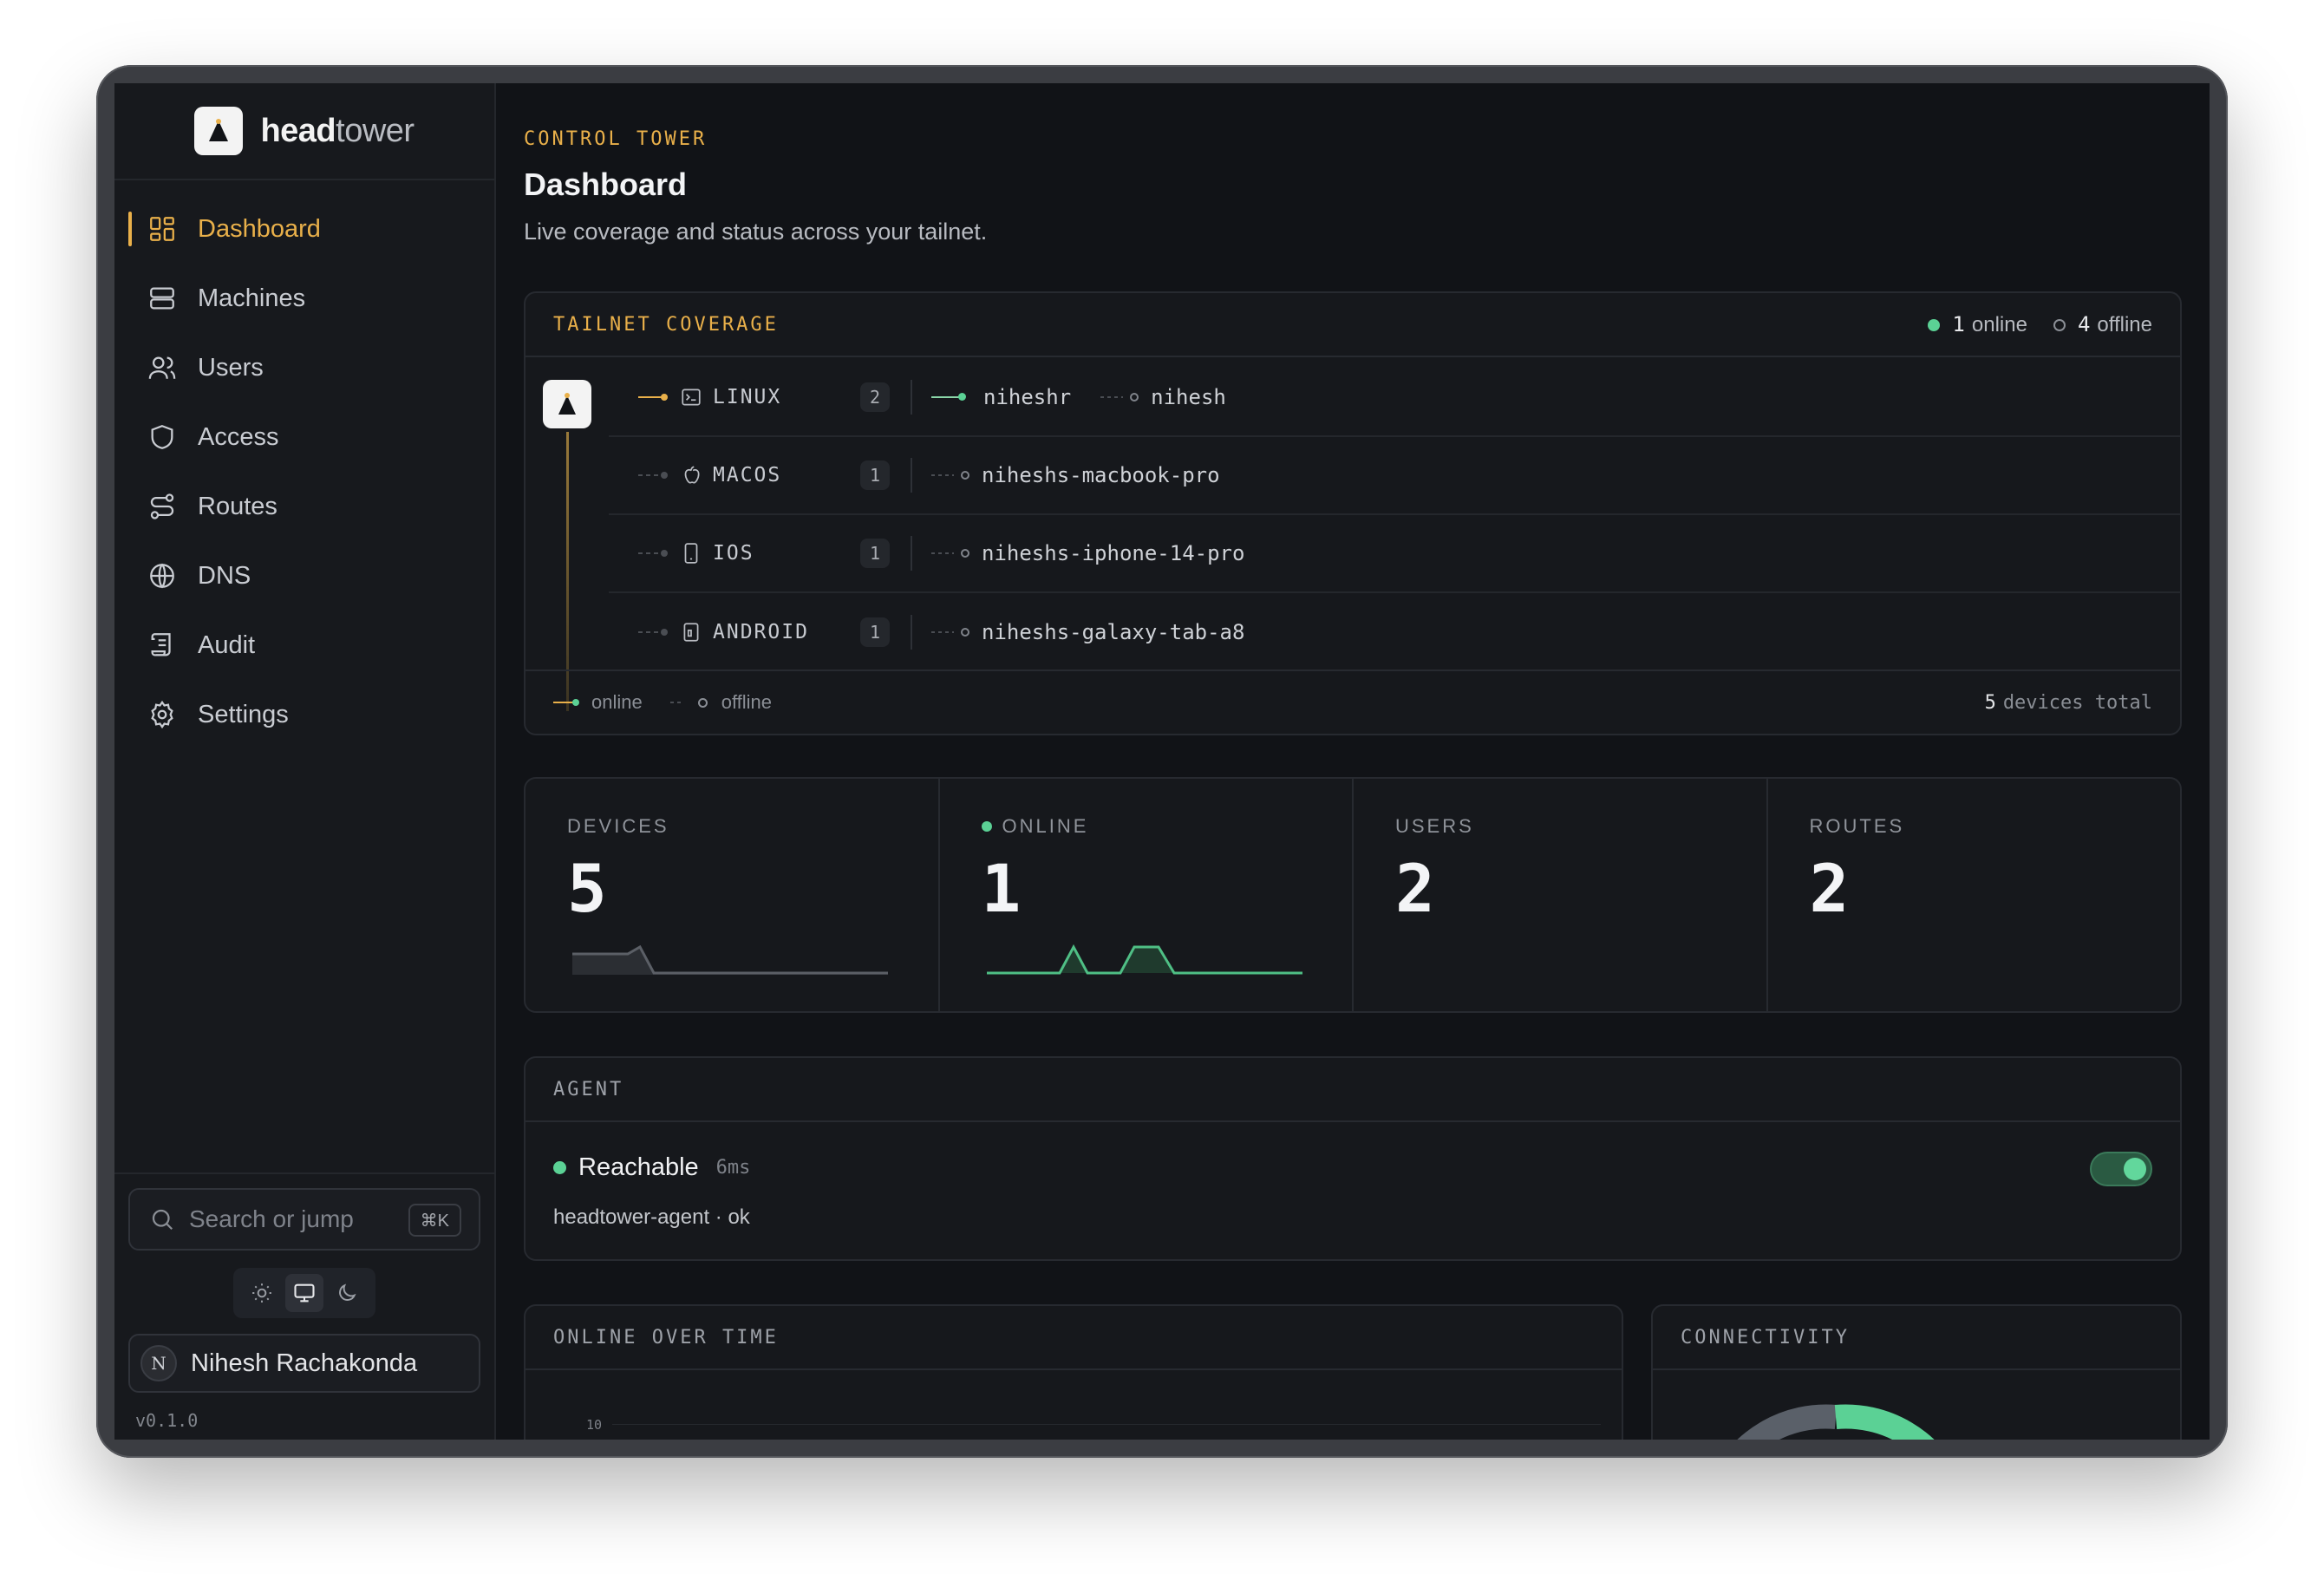 The image size is (2324, 1587). What do you see at coordinates (305, 367) in the screenshot?
I see `sidebar-item-users: Users` at bounding box center [305, 367].